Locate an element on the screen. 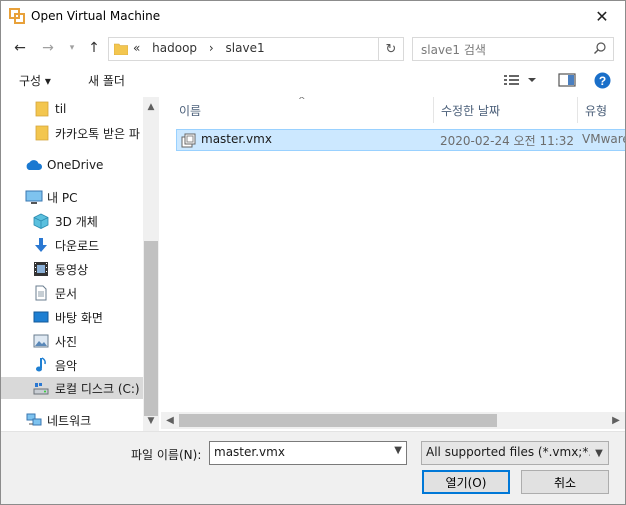 Image resolution: width=626 pixels, height=505 pixels. search-box: slave1 검색 is located at coordinates (513, 49).